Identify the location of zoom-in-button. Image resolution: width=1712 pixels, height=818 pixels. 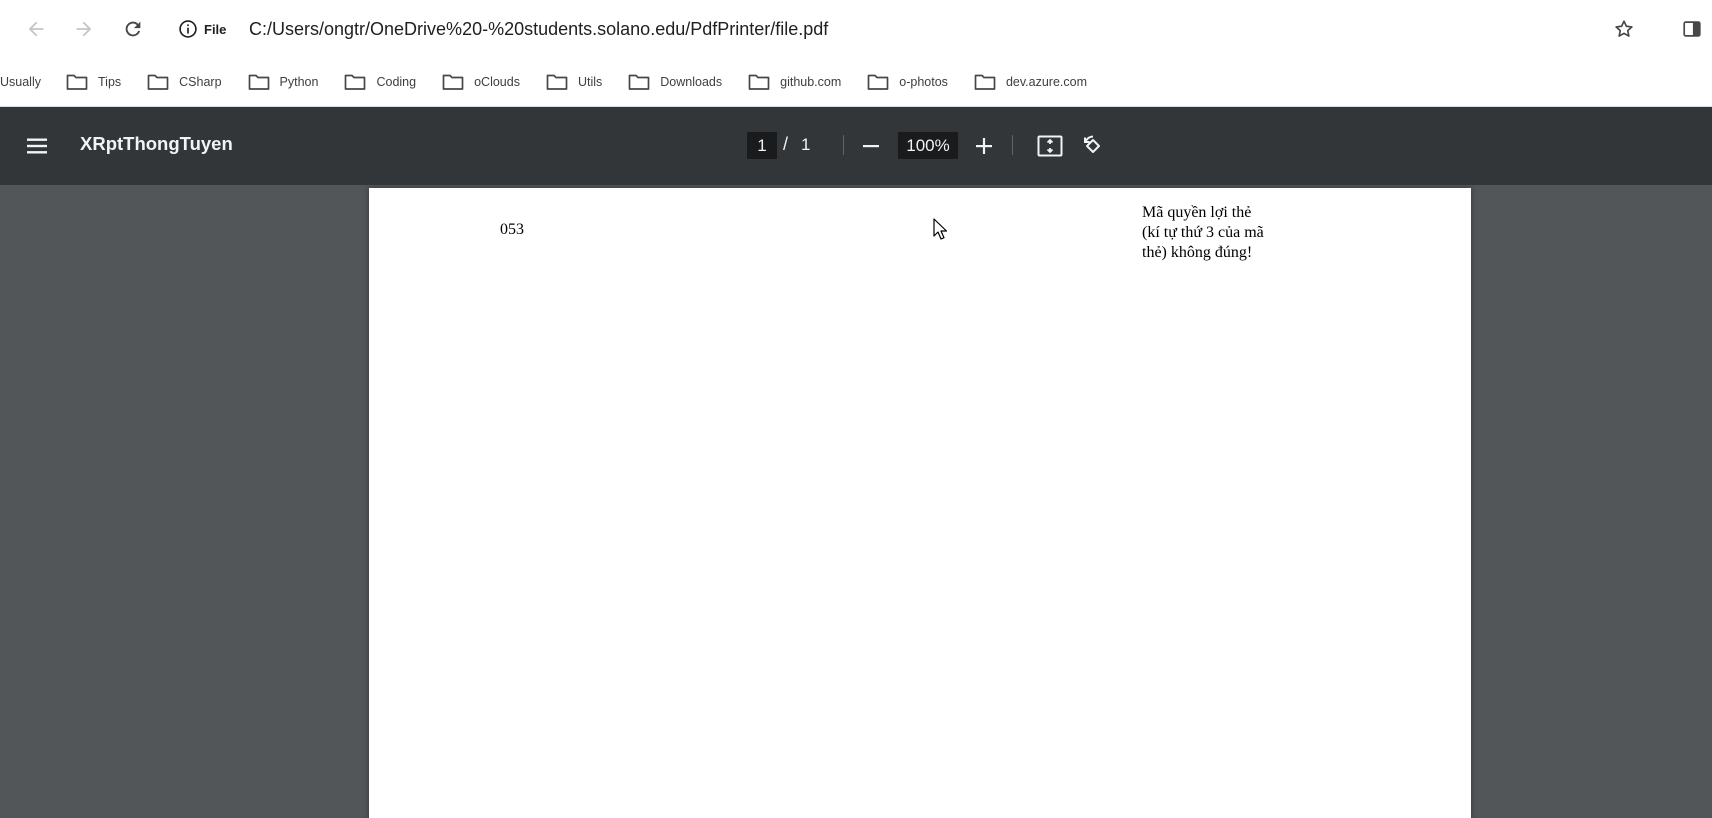
(984, 146).